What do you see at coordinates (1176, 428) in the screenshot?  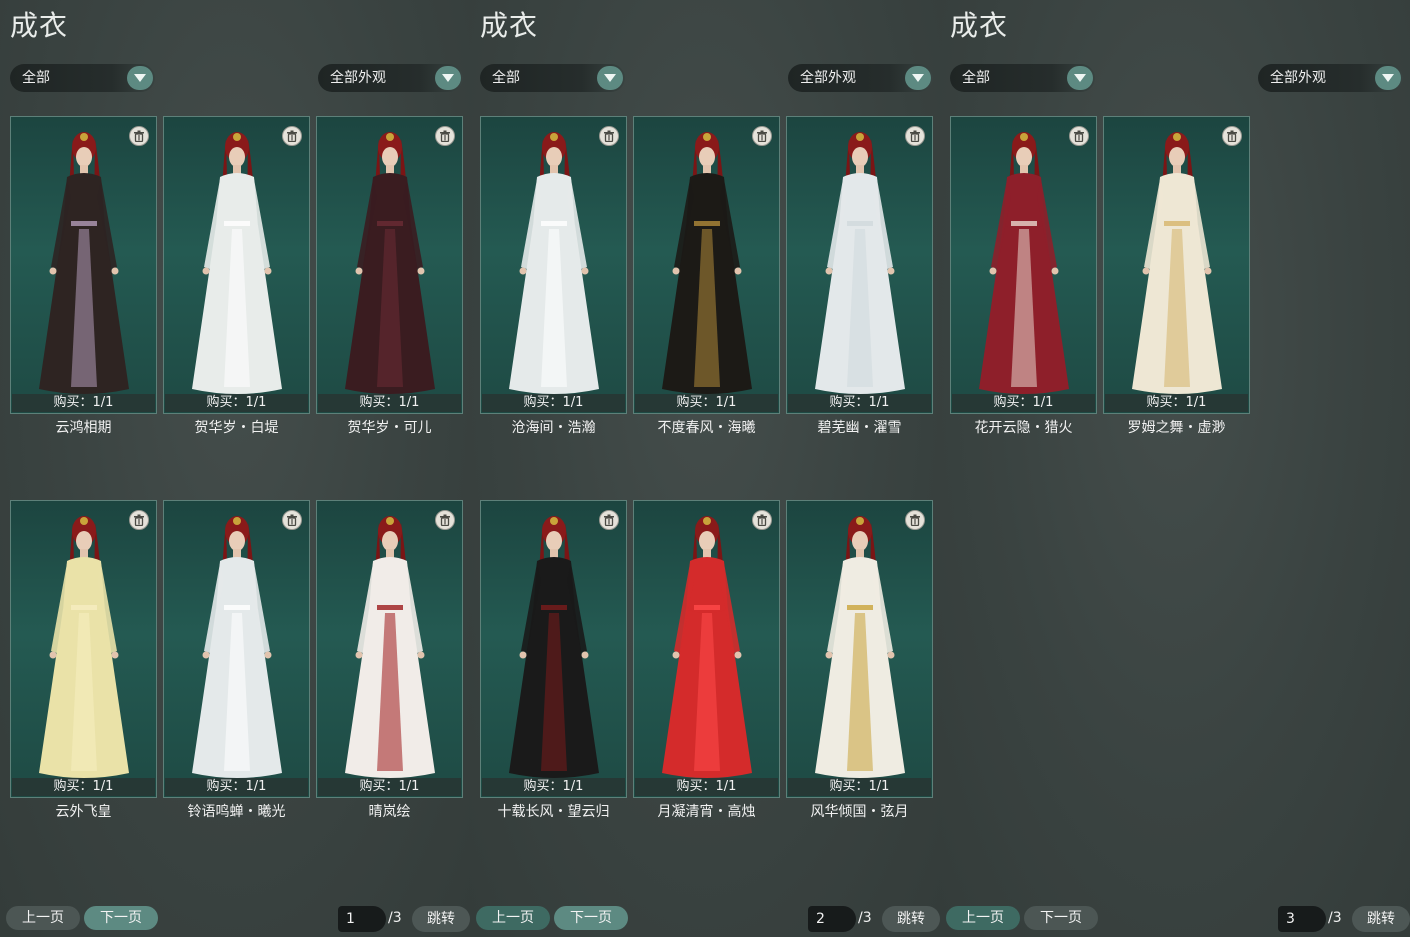 I see `outfit-name: 罗姆之舞・虚渺` at bounding box center [1176, 428].